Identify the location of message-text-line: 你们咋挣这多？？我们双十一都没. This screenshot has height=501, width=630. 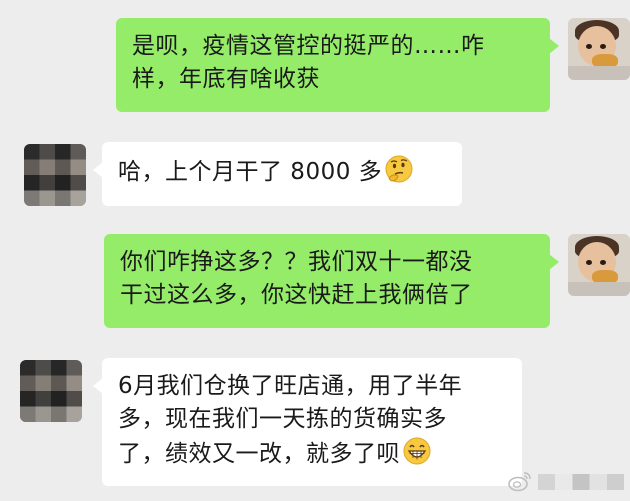
(296, 262).